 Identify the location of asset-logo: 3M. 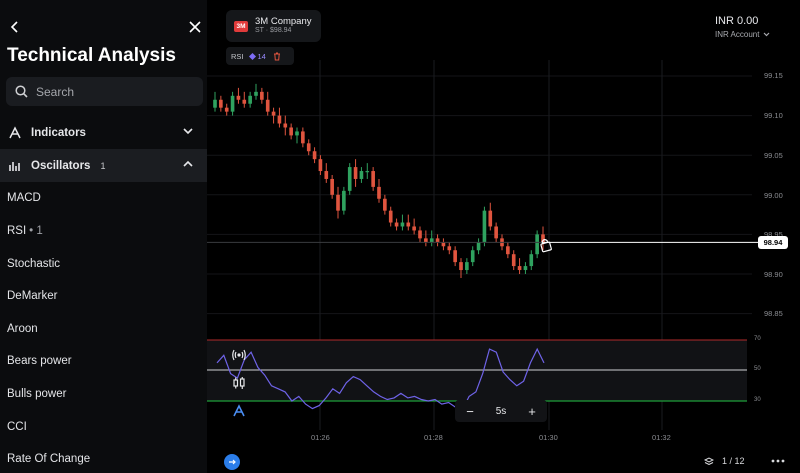
(241, 26).